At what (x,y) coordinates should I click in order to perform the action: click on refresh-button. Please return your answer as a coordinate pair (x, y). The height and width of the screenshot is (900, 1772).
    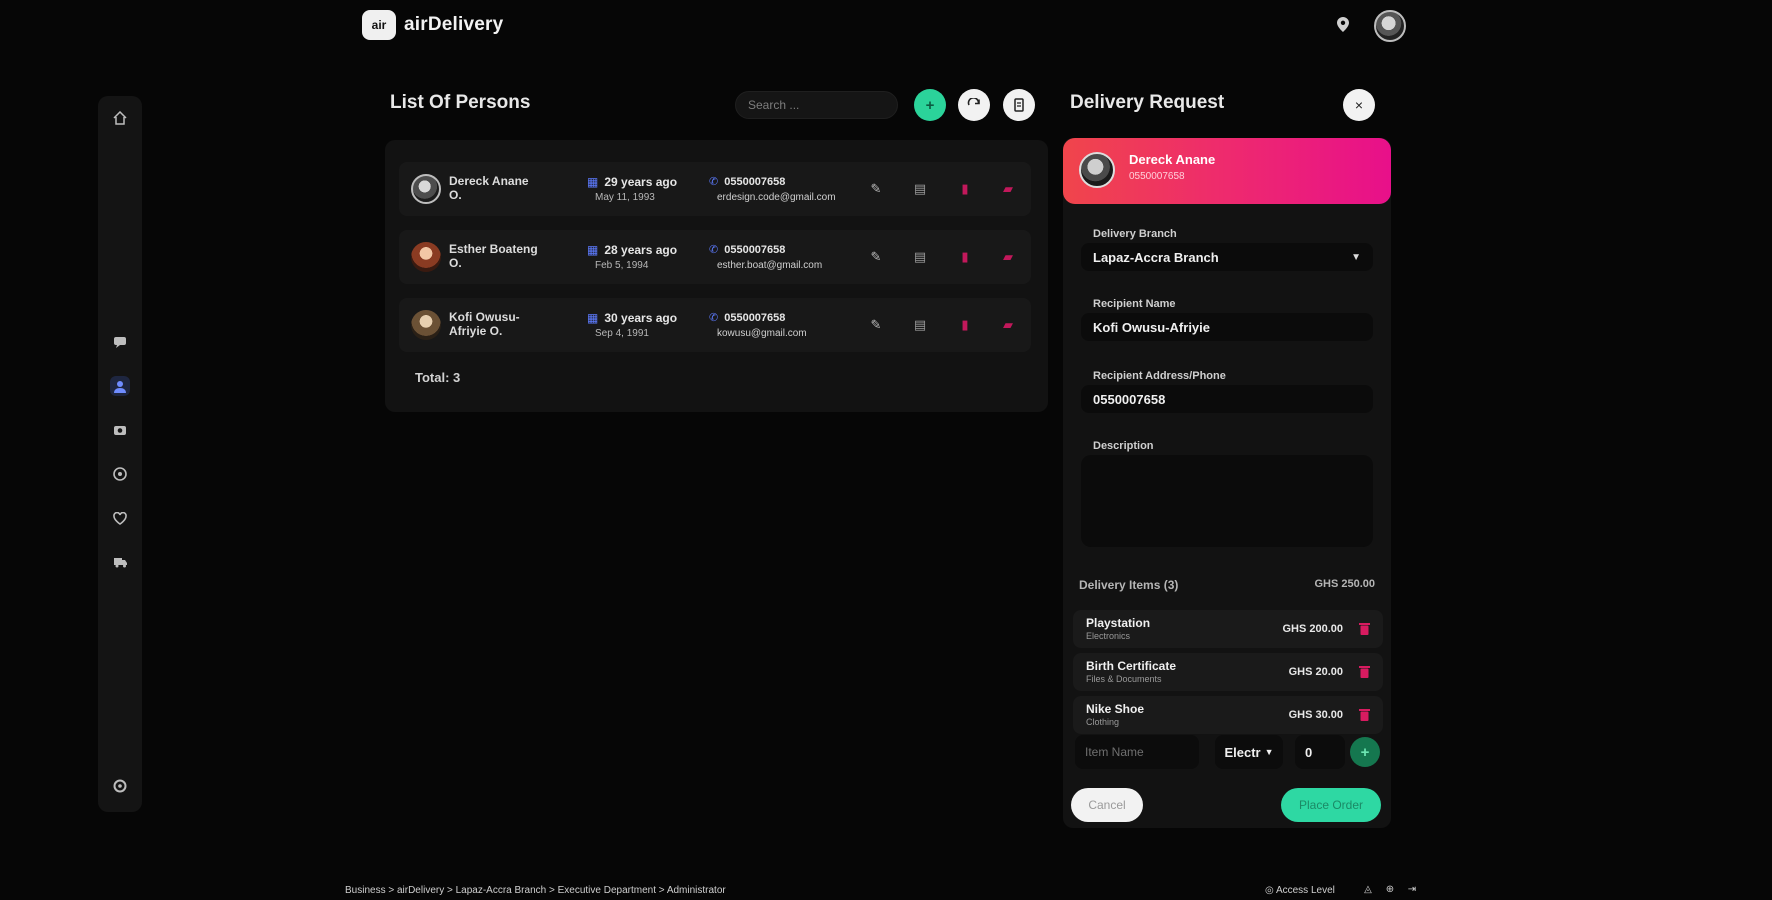
    Looking at the image, I should click on (974, 105).